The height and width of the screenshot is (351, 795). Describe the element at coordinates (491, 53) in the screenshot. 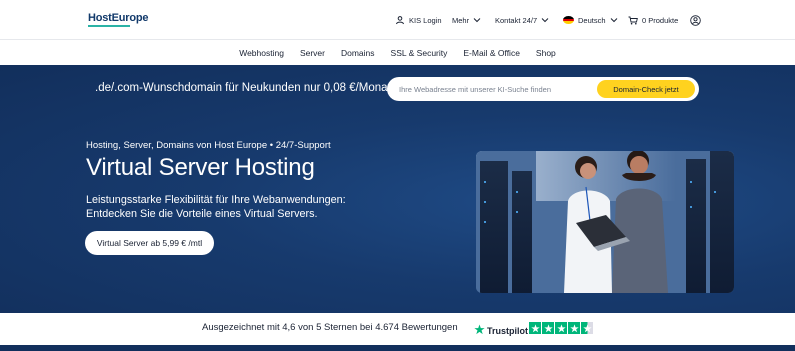

I see `nav-item-email-office: E-Mail & Office` at that location.